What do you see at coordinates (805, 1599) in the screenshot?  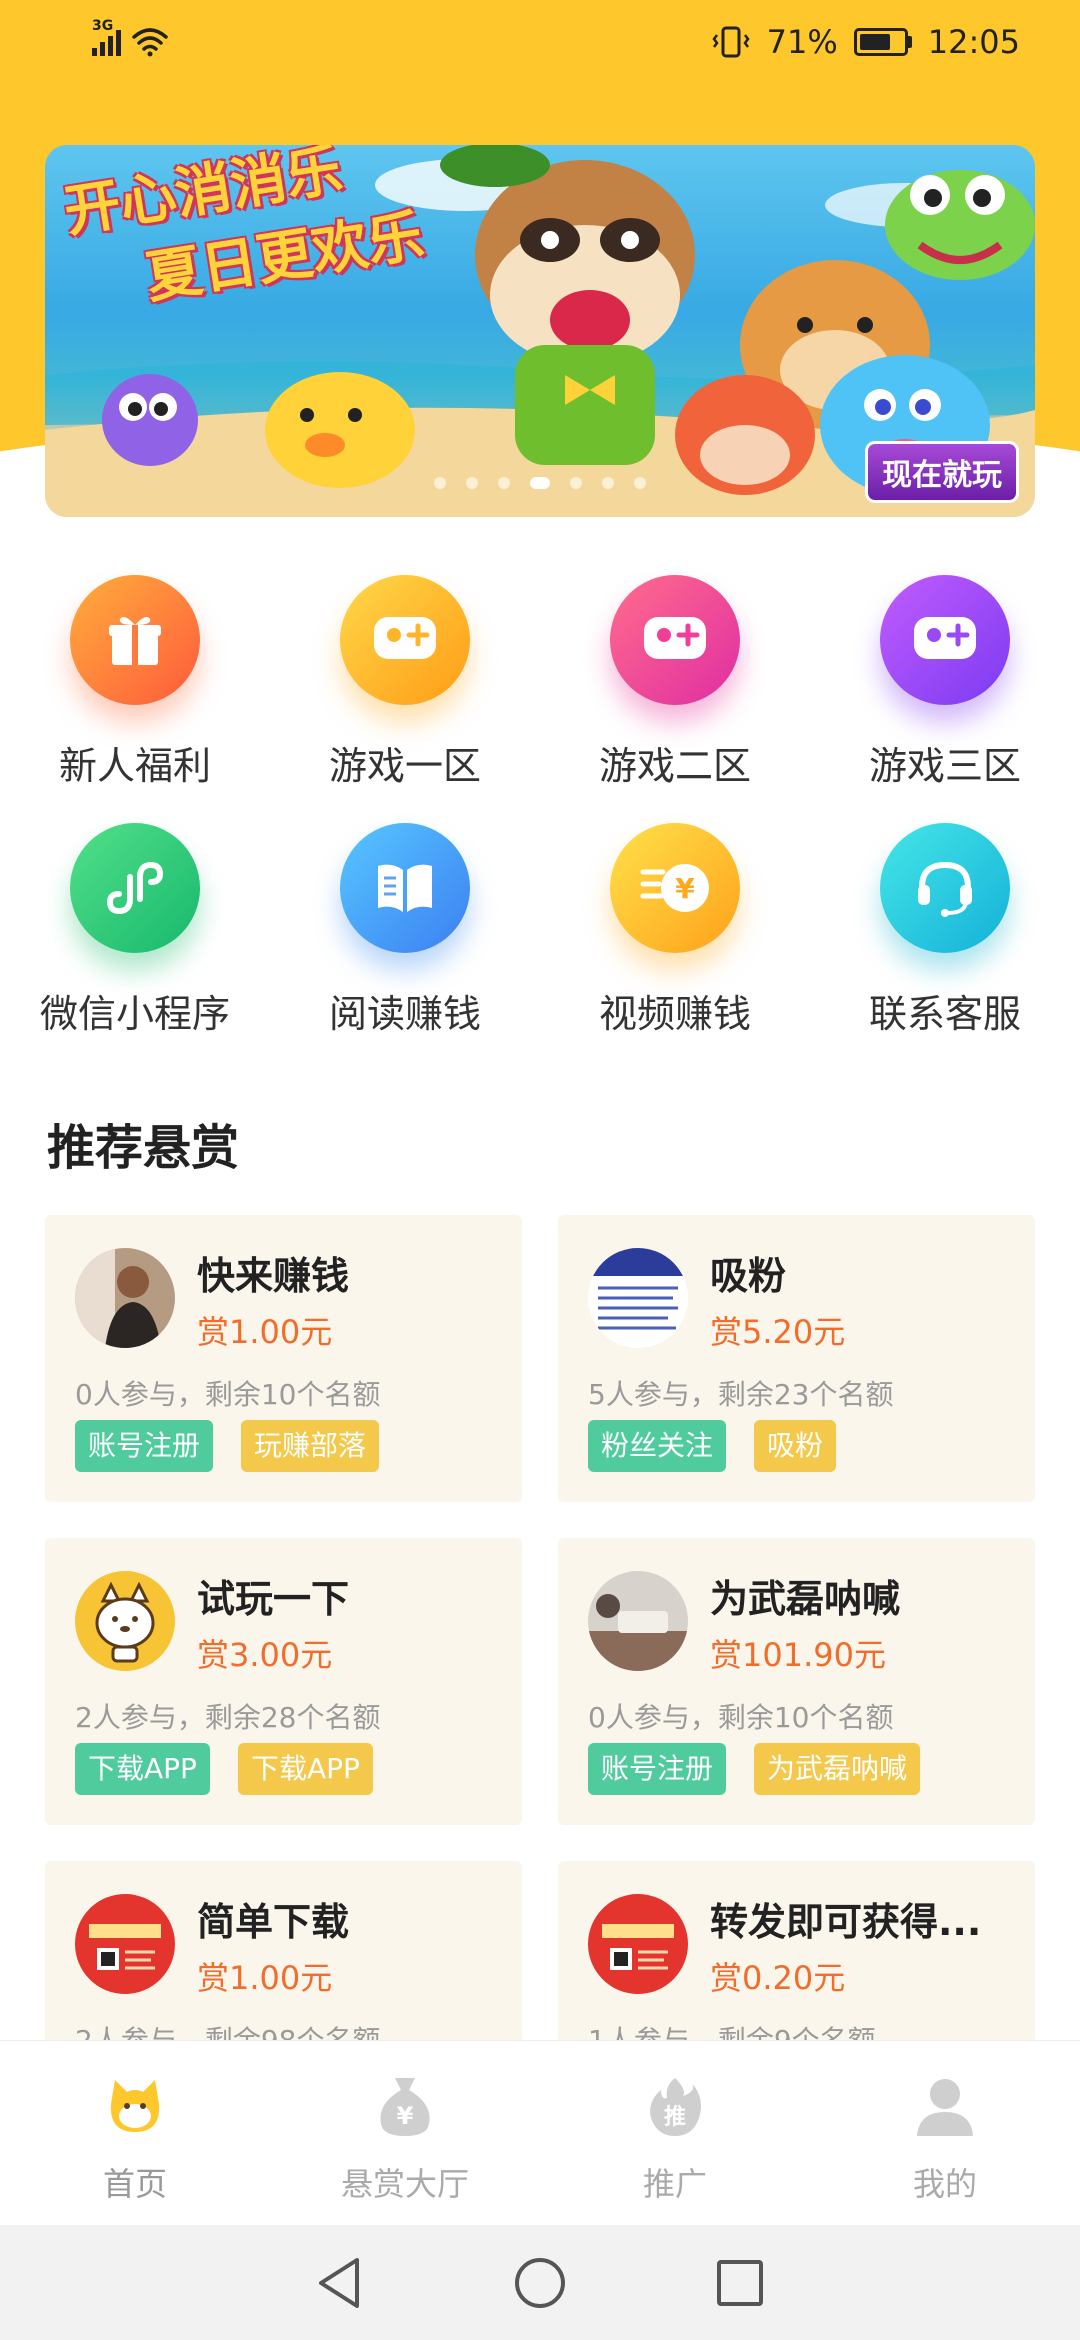 I see `task-title: 为武磊呐喊` at bounding box center [805, 1599].